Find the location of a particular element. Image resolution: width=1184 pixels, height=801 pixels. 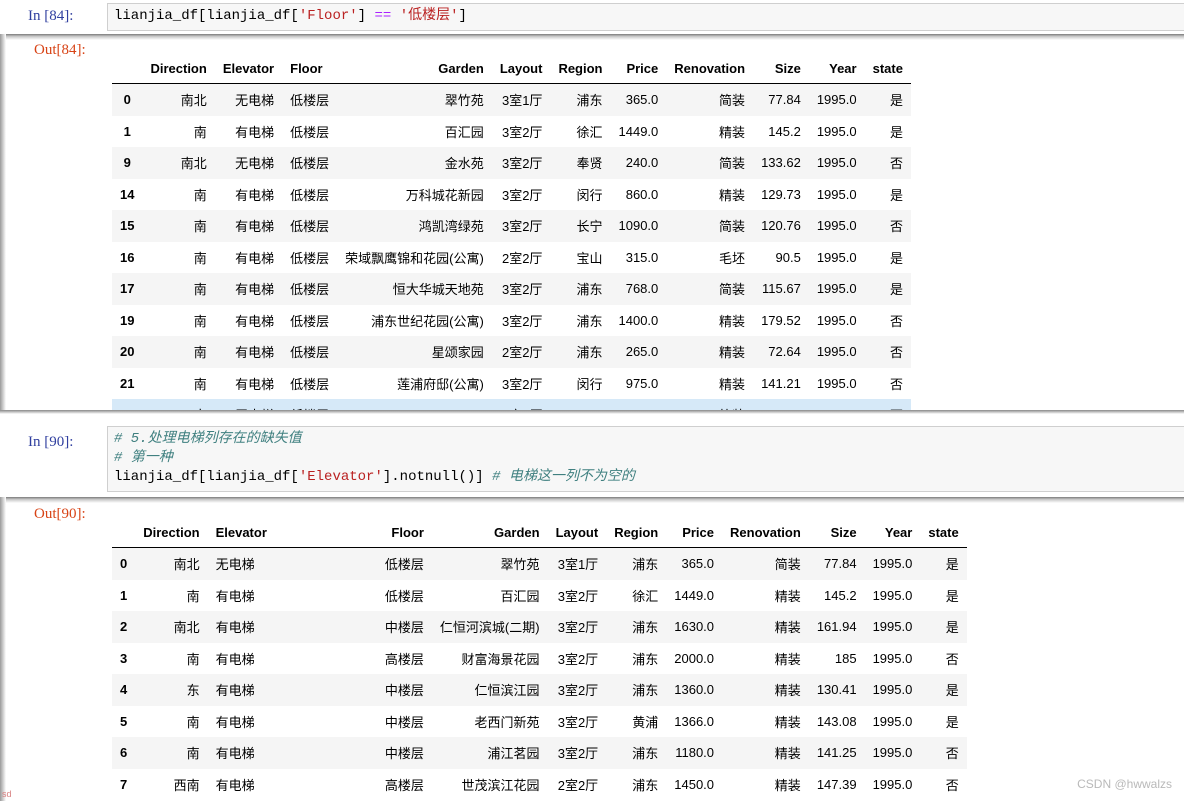

input-prompt-90: In [90]: is located at coordinates (51, 442).